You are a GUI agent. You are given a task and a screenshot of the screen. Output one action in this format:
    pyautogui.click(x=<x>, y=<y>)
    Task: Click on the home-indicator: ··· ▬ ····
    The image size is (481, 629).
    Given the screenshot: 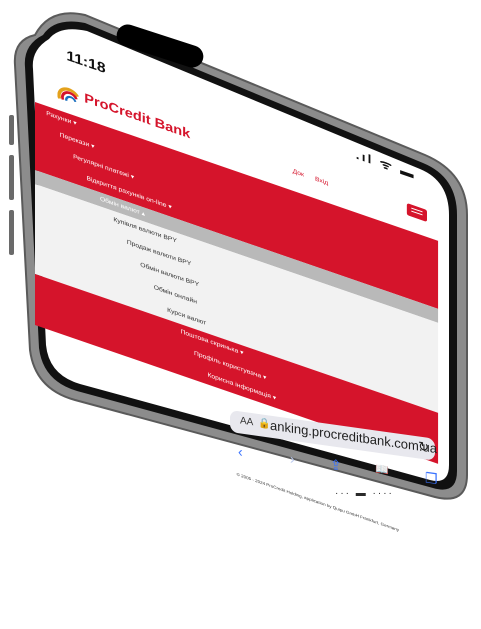 What is the action you would take?
    pyautogui.click(x=364, y=493)
    